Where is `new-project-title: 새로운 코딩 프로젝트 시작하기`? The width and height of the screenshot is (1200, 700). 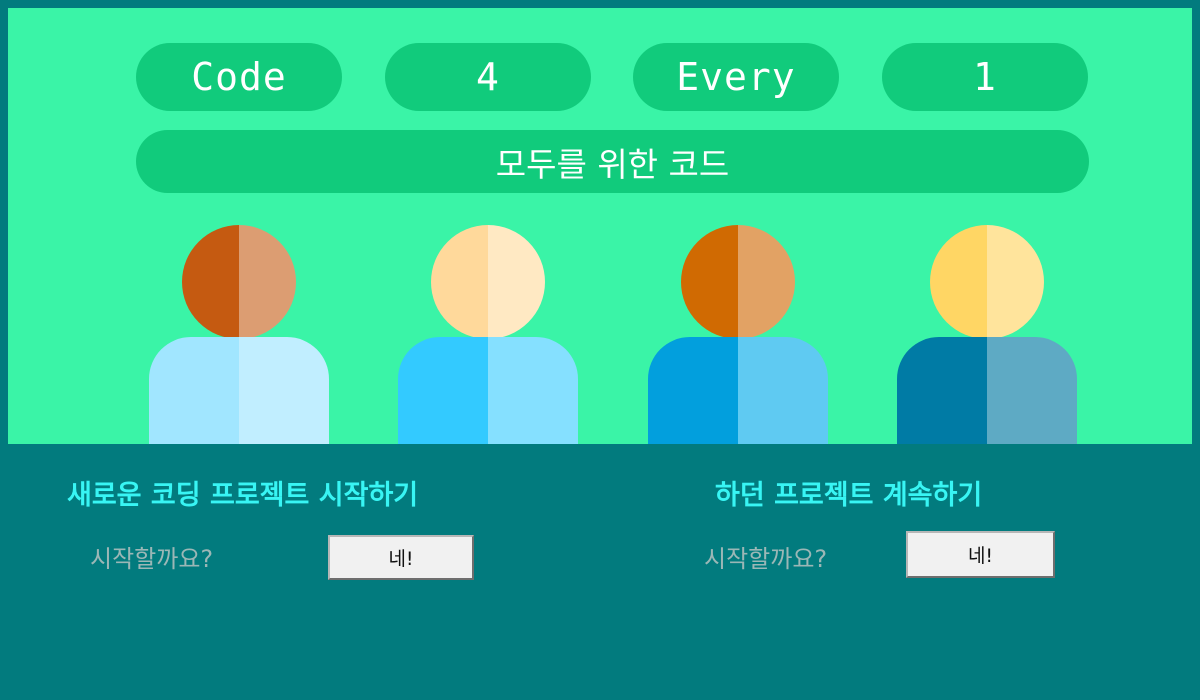
new-project-title: 새로운 코딩 프로젝트 시작하기 is located at coordinates (243, 495).